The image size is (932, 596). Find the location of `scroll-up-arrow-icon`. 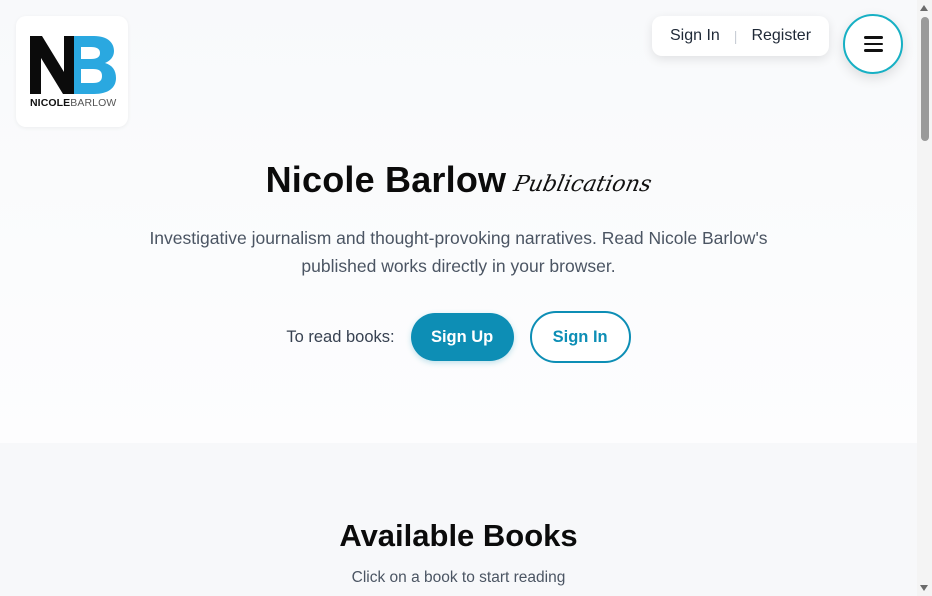

scroll-up-arrow-icon is located at coordinates (924, 8).